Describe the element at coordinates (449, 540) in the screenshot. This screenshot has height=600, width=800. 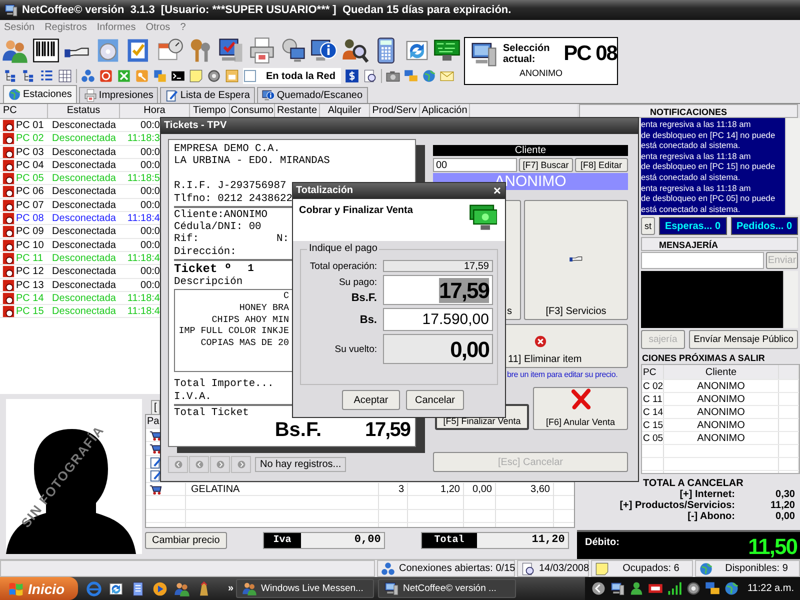
I see `total-label: Total` at that location.